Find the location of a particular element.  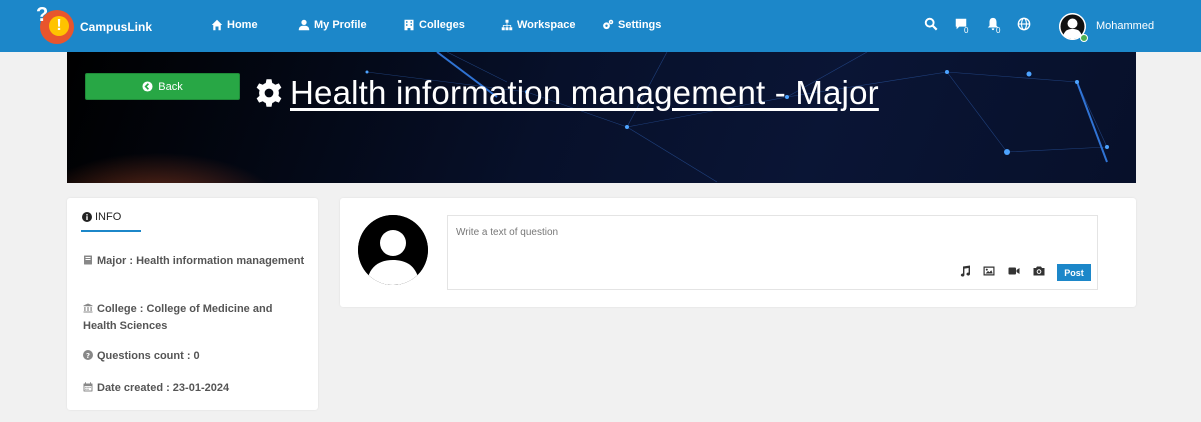

info-questions-count-text: Questions count : 0 is located at coordinates (148, 356).